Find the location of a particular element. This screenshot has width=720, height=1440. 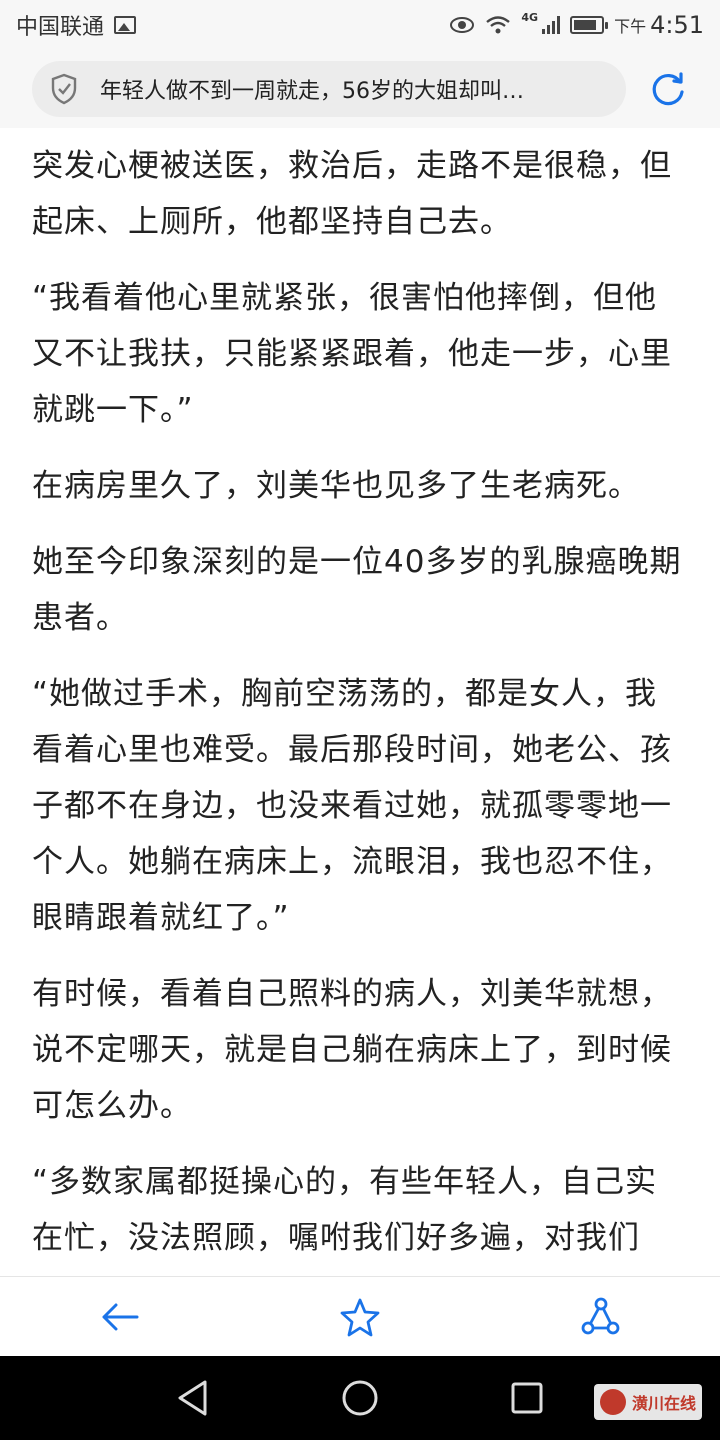

nav-back-button is located at coordinates (193, 1398).